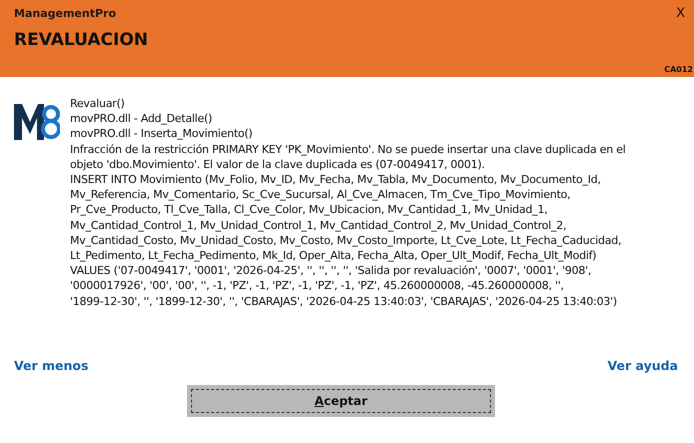 The width and height of the screenshot is (694, 443). What do you see at coordinates (98, 104) in the screenshot?
I see `message-line: Revaluar()` at bounding box center [98, 104].